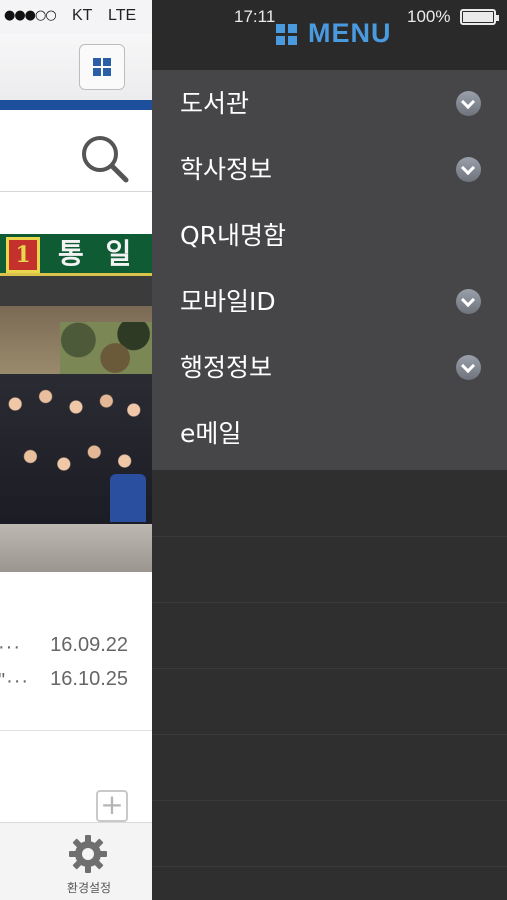  Describe the element at coordinates (479, 17) in the screenshot. I see `battery-icon` at that location.